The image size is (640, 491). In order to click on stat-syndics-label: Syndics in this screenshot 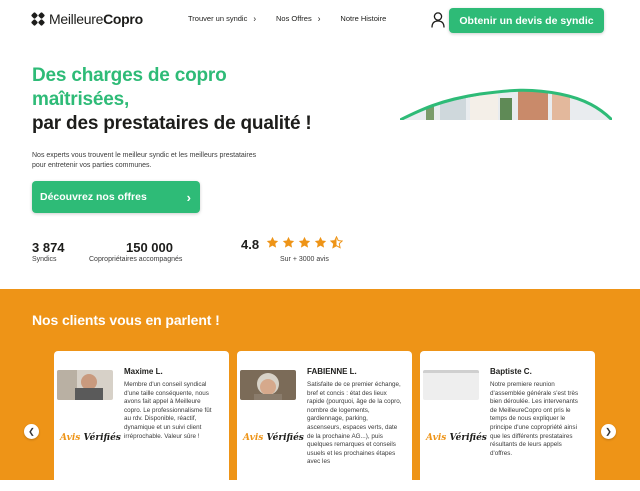, I will do `click(44, 259)`.